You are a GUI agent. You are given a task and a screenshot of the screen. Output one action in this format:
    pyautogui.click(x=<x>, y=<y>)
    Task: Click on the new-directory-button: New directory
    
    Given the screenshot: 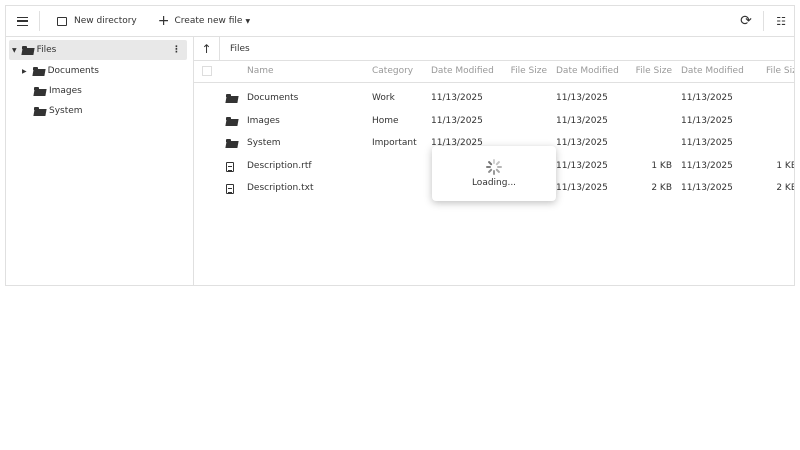 What is the action you would take?
    pyautogui.click(x=97, y=21)
    